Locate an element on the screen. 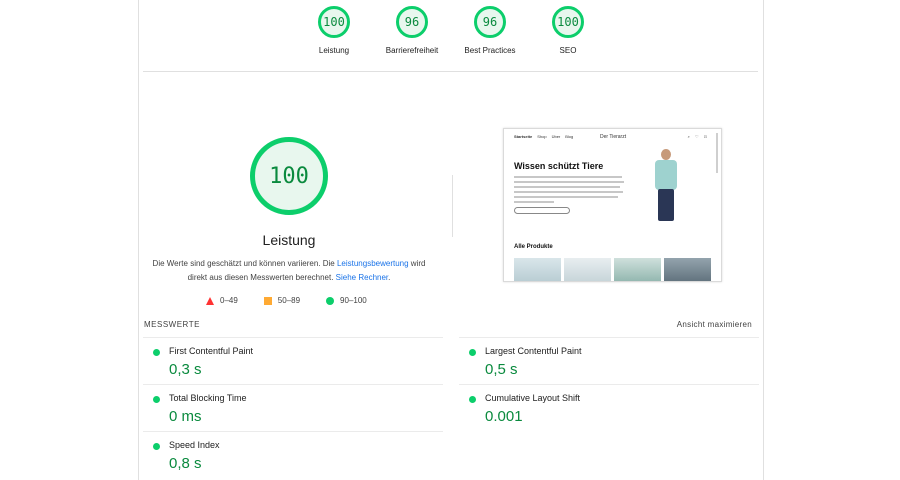  metric-fcp: First Contentful Paint 0,3 s is located at coordinates (293, 360).